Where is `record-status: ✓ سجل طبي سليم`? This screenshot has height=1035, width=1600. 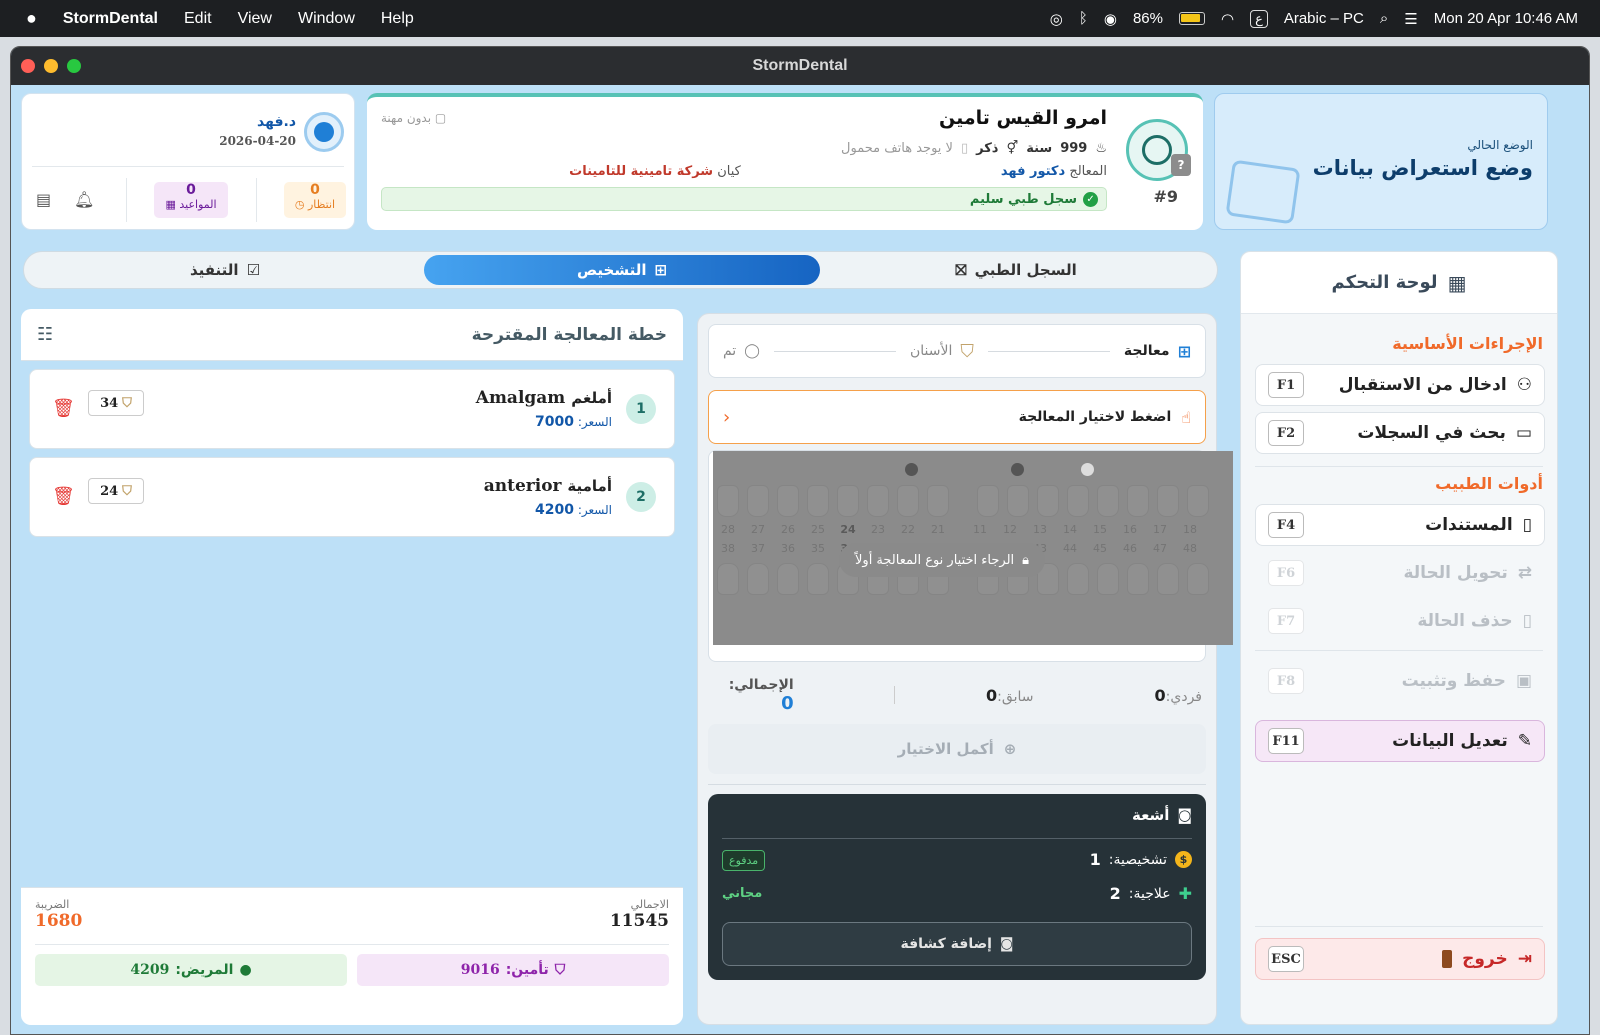
record-status: ✓ سجل طبي سليم is located at coordinates (744, 199).